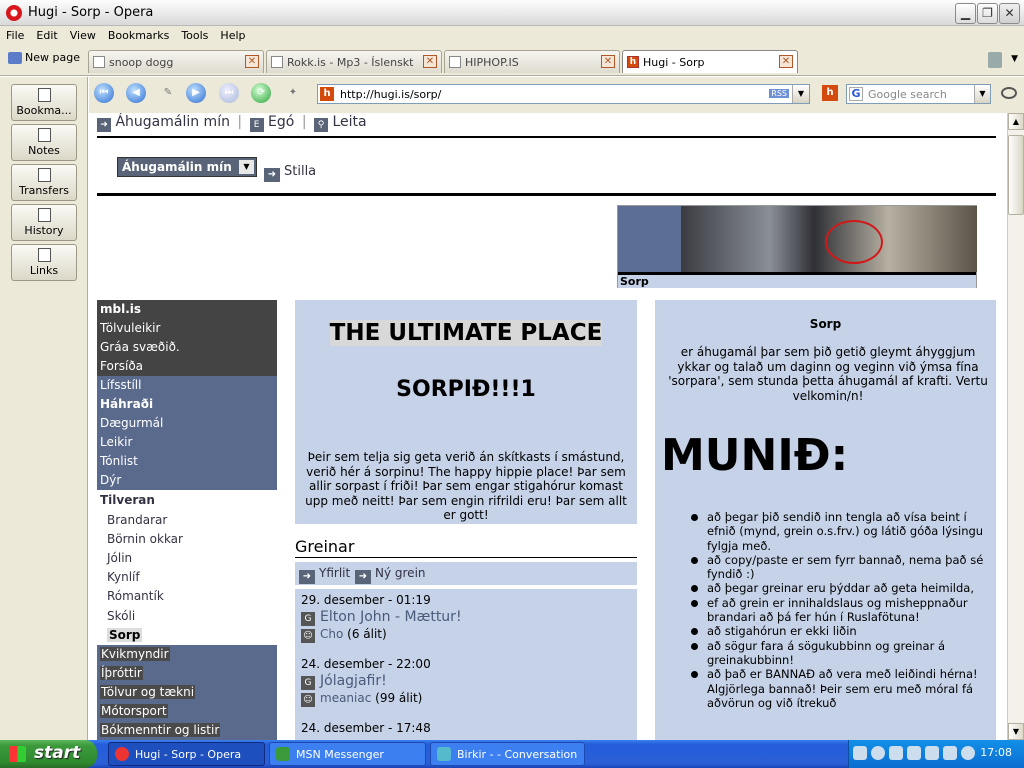 The width and height of the screenshot is (1024, 768). I want to click on tab-rokk: Rokk.is - Mp3 - Íslenskt t...✕, so click(354, 61).